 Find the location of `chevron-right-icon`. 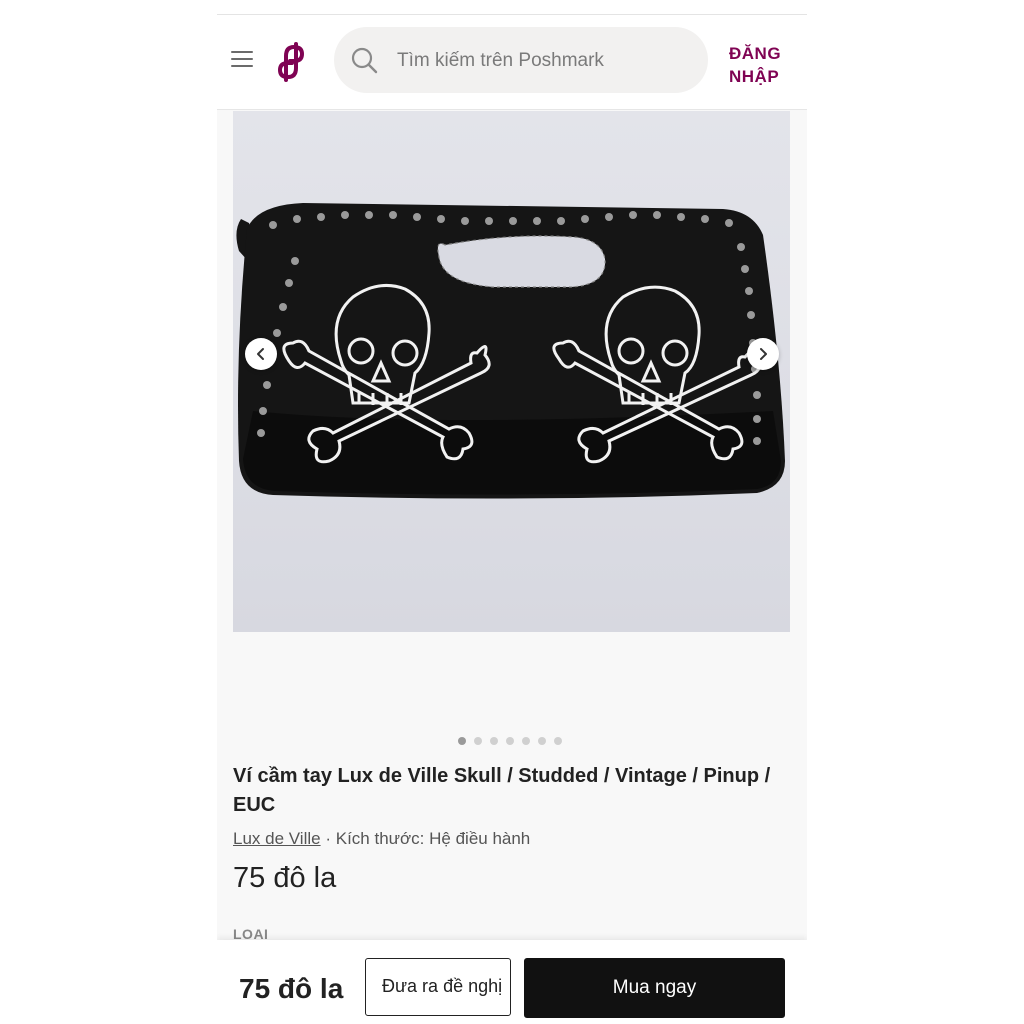

chevron-right-icon is located at coordinates (763, 354).